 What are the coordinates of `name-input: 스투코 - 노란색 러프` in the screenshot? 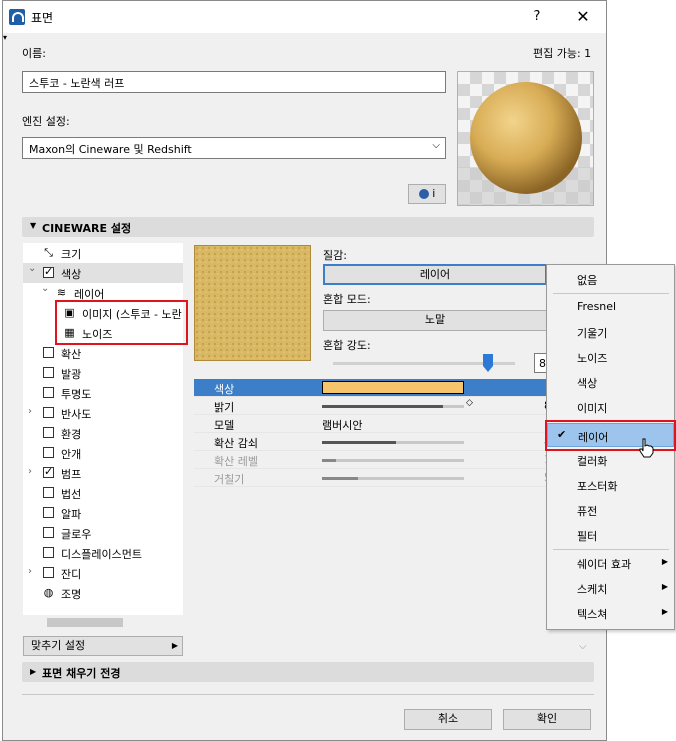 It's located at (234, 82).